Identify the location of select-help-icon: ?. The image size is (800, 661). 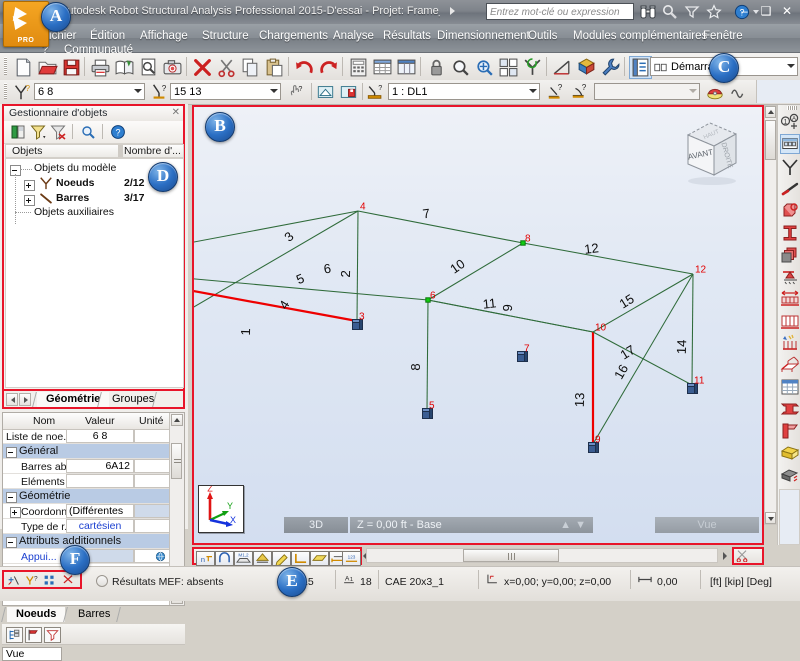
(31, 580).